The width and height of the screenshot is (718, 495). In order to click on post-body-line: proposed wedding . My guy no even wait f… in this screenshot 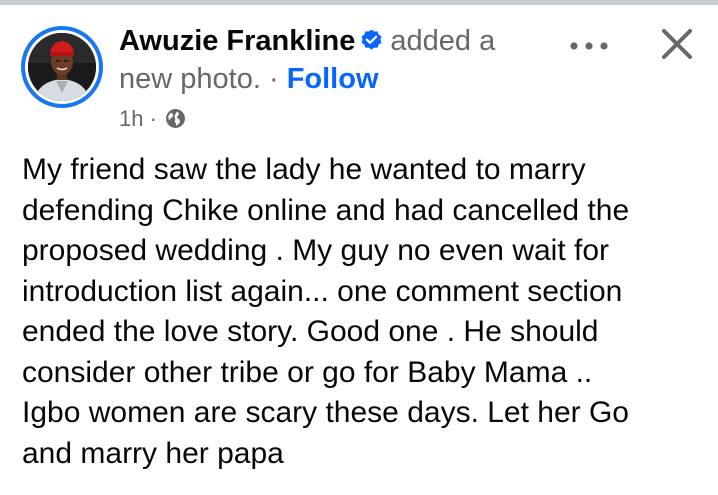, I will do `click(316, 250)`.